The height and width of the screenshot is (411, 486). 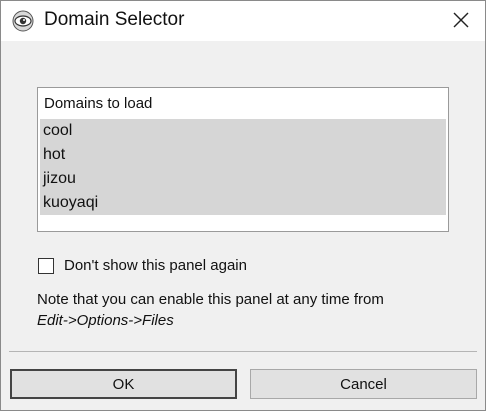 What do you see at coordinates (114, 19) in the screenshot?
I see `window-title: Domain Selector` at bounding box center [114, 19].